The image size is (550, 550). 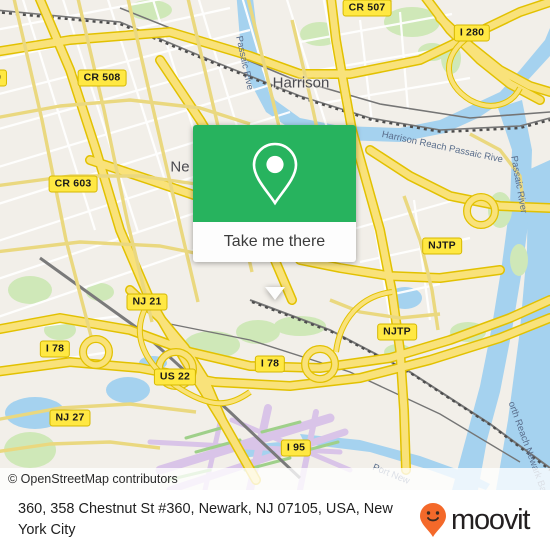 What do you see at coordinates (175, 377) in the screenshot?
I see `road-shield: US 22` at bounding box center [175, 377].